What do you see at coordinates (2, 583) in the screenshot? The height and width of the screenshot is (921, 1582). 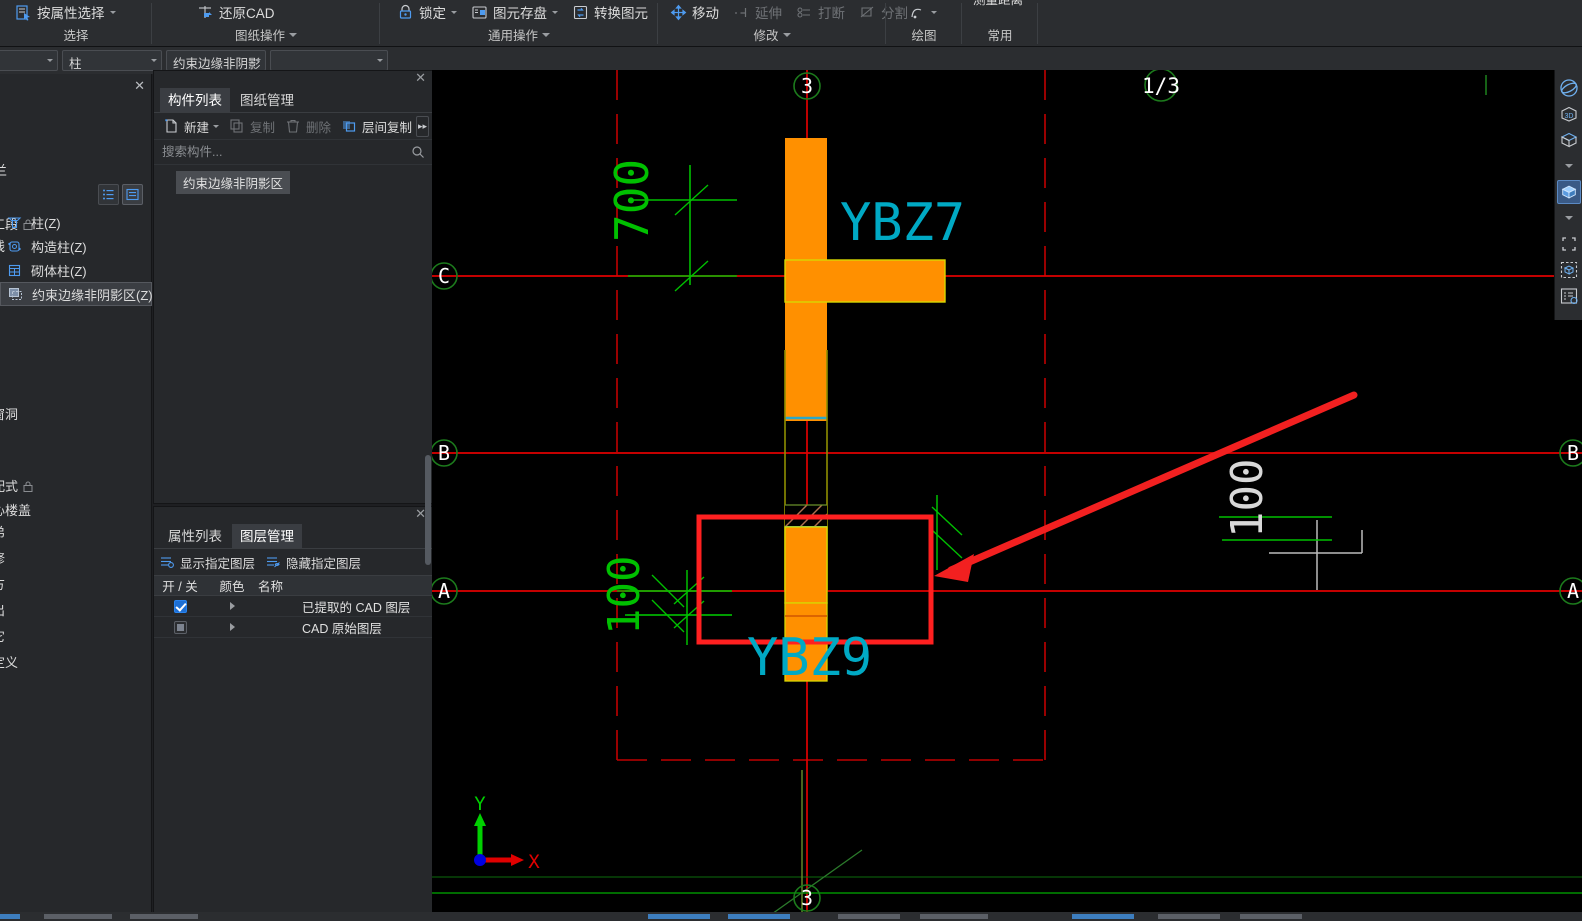 I see `nav-row-7: 方` at bounding box center [2, 583].